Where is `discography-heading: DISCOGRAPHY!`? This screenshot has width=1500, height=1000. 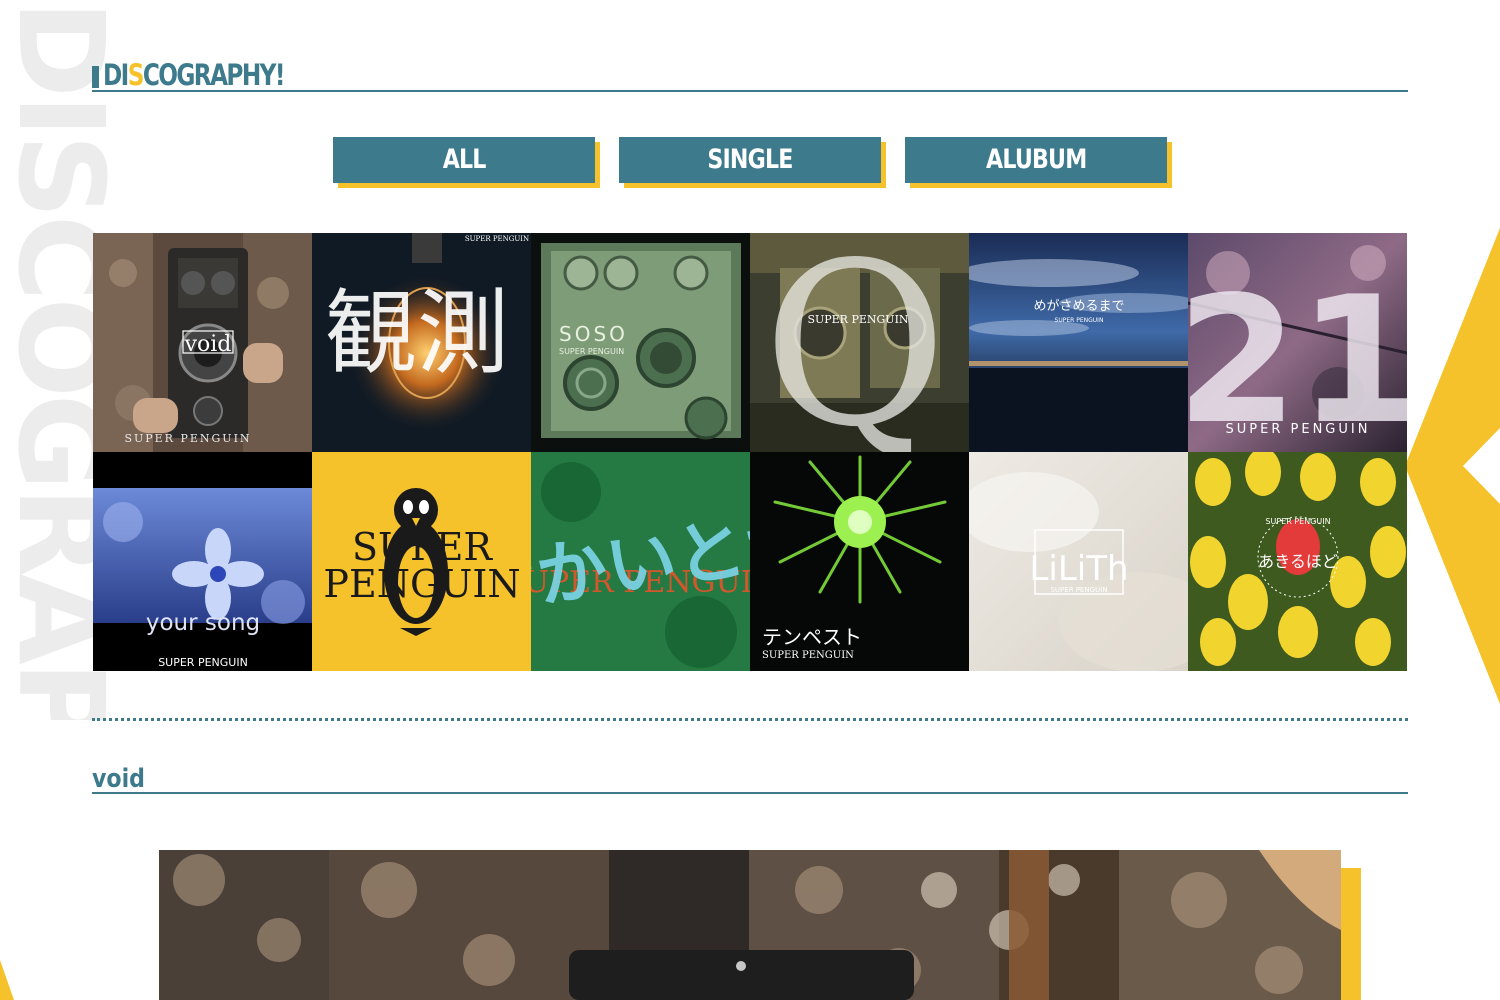
discography-heading: DISCOGRAPHY! is located at coordinates (750, 75).